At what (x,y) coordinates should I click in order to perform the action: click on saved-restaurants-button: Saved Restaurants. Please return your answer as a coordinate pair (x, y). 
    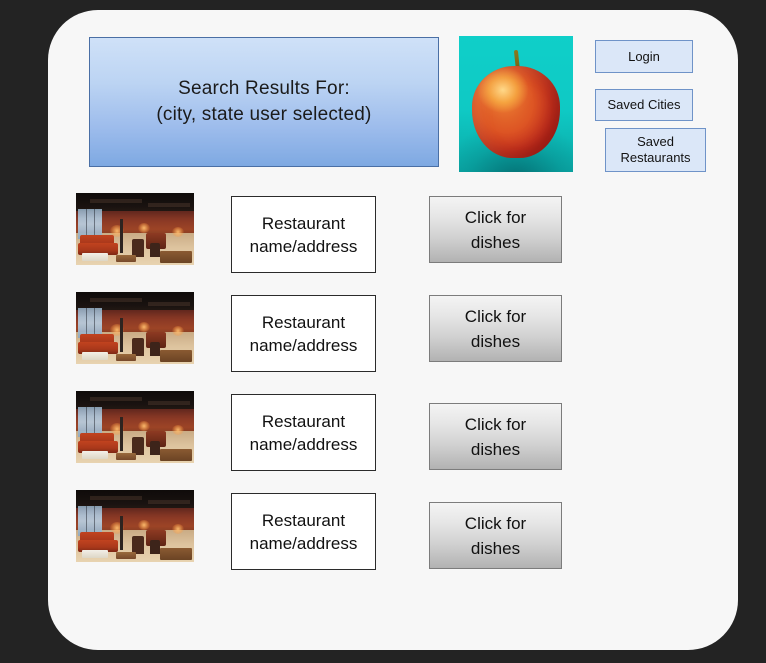
    Looking at the image, I should click on (655, 150).